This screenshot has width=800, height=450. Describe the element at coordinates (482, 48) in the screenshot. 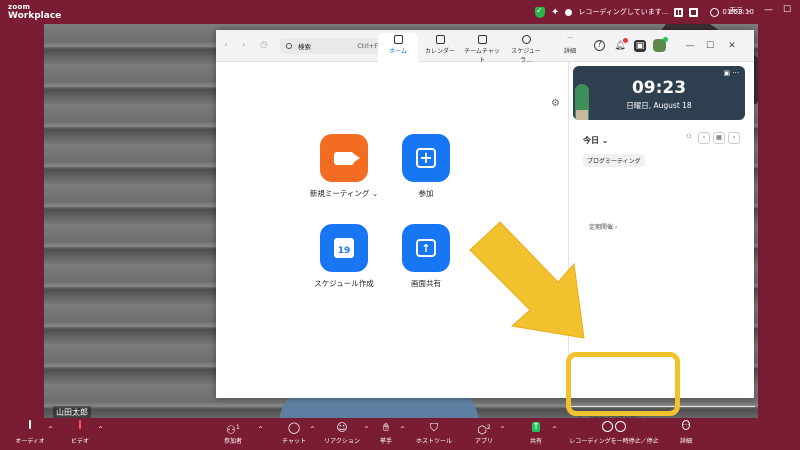

I see `tab-team-chat: チームチャット` at that location.